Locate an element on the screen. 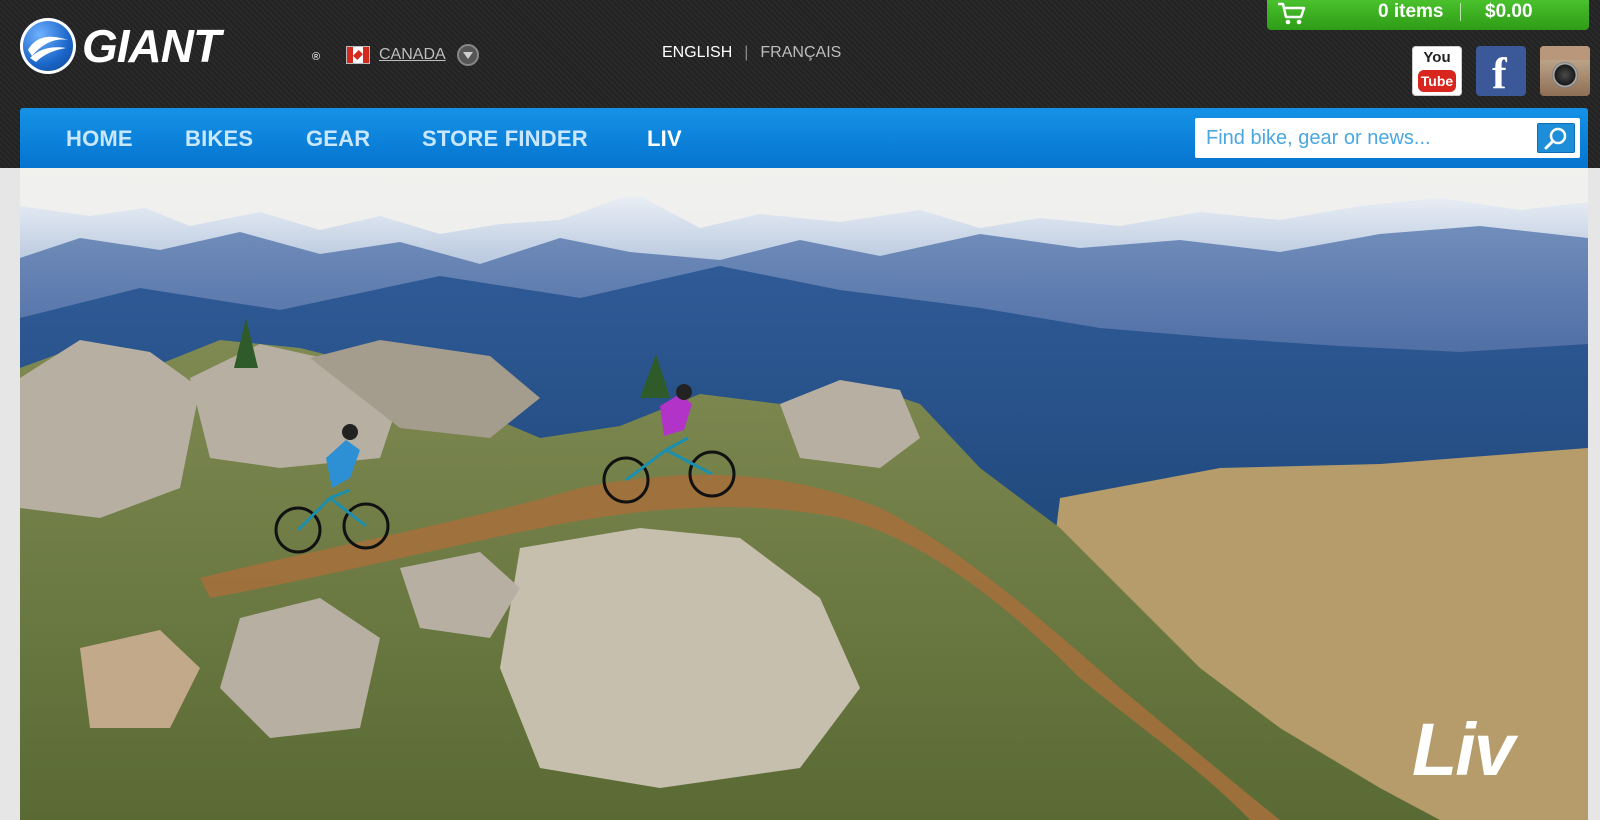 The width and height of the screenshot is (1600, 820). main-navigation: HOME BIKES GEAR STORE FINDER LIV is located at coordinates (804, 138).